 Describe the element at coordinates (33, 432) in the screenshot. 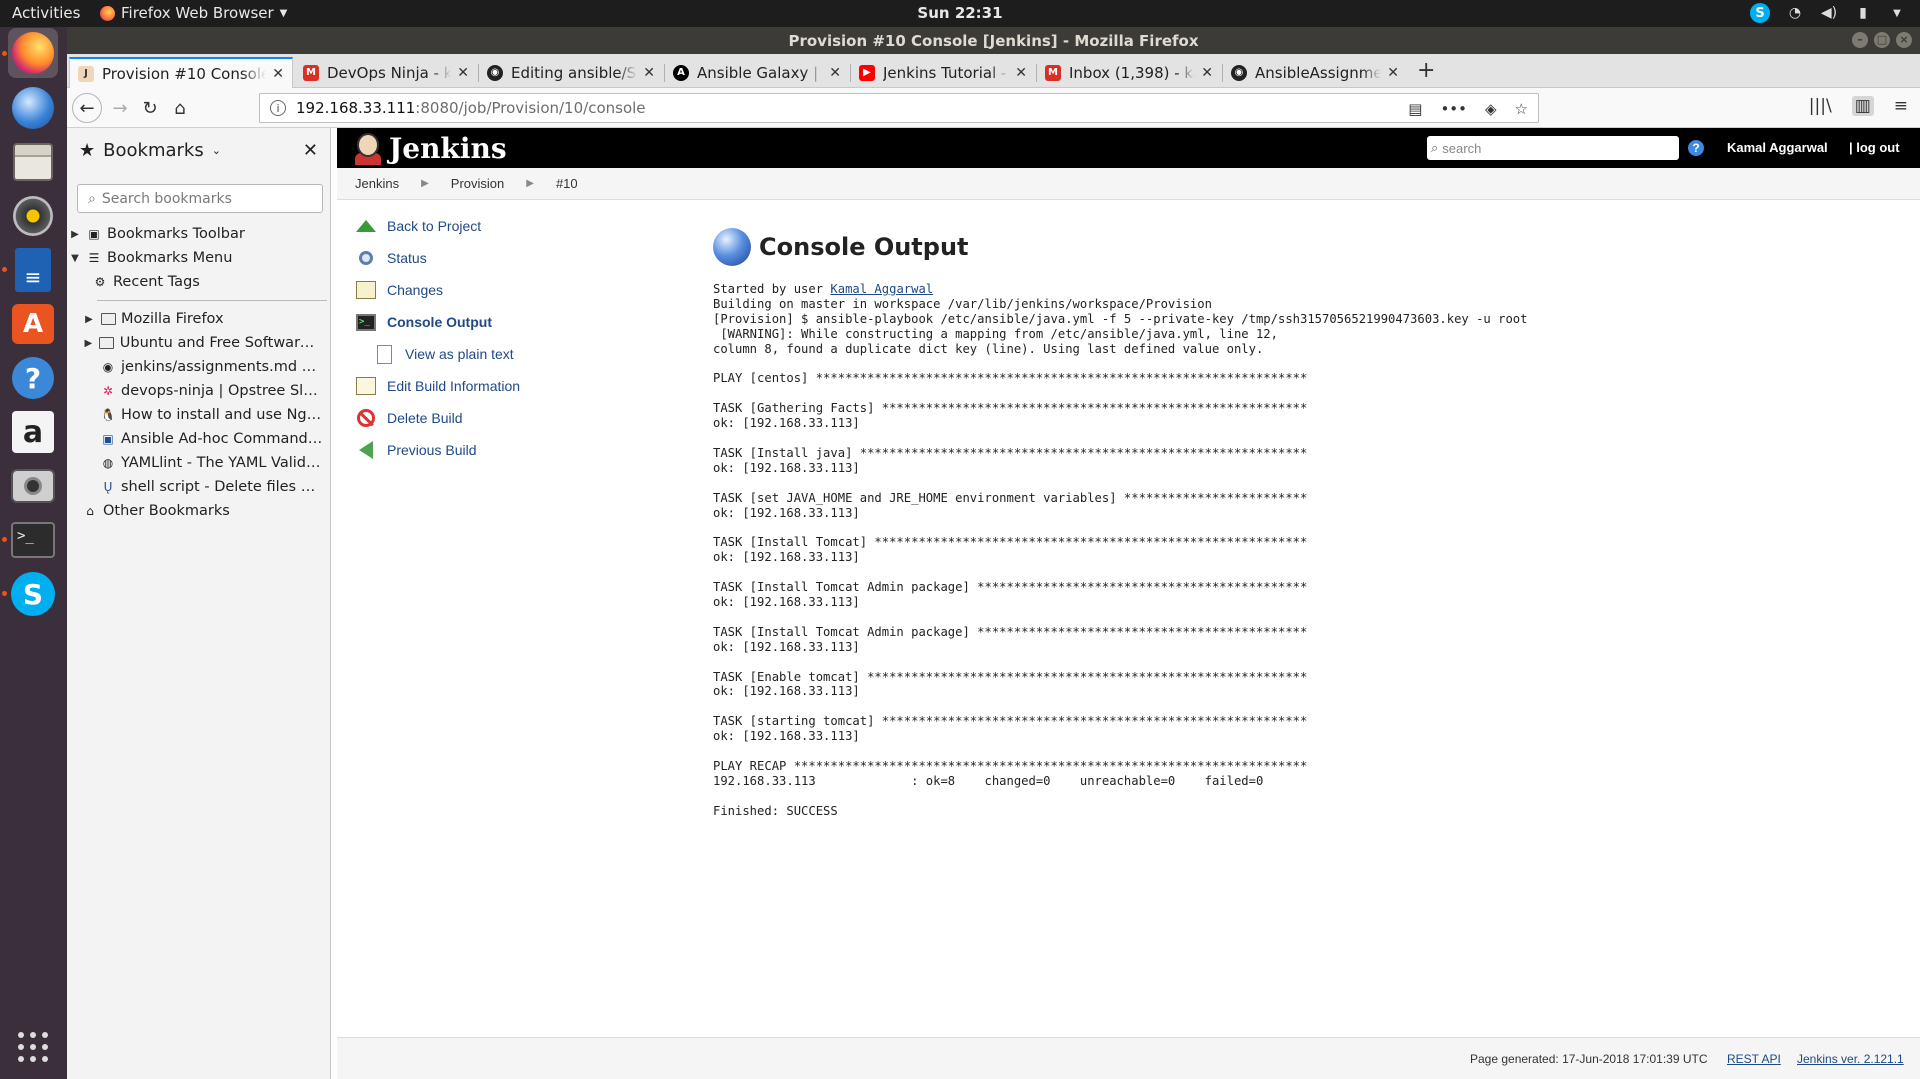

I see `dock-amazon: a` at that location.